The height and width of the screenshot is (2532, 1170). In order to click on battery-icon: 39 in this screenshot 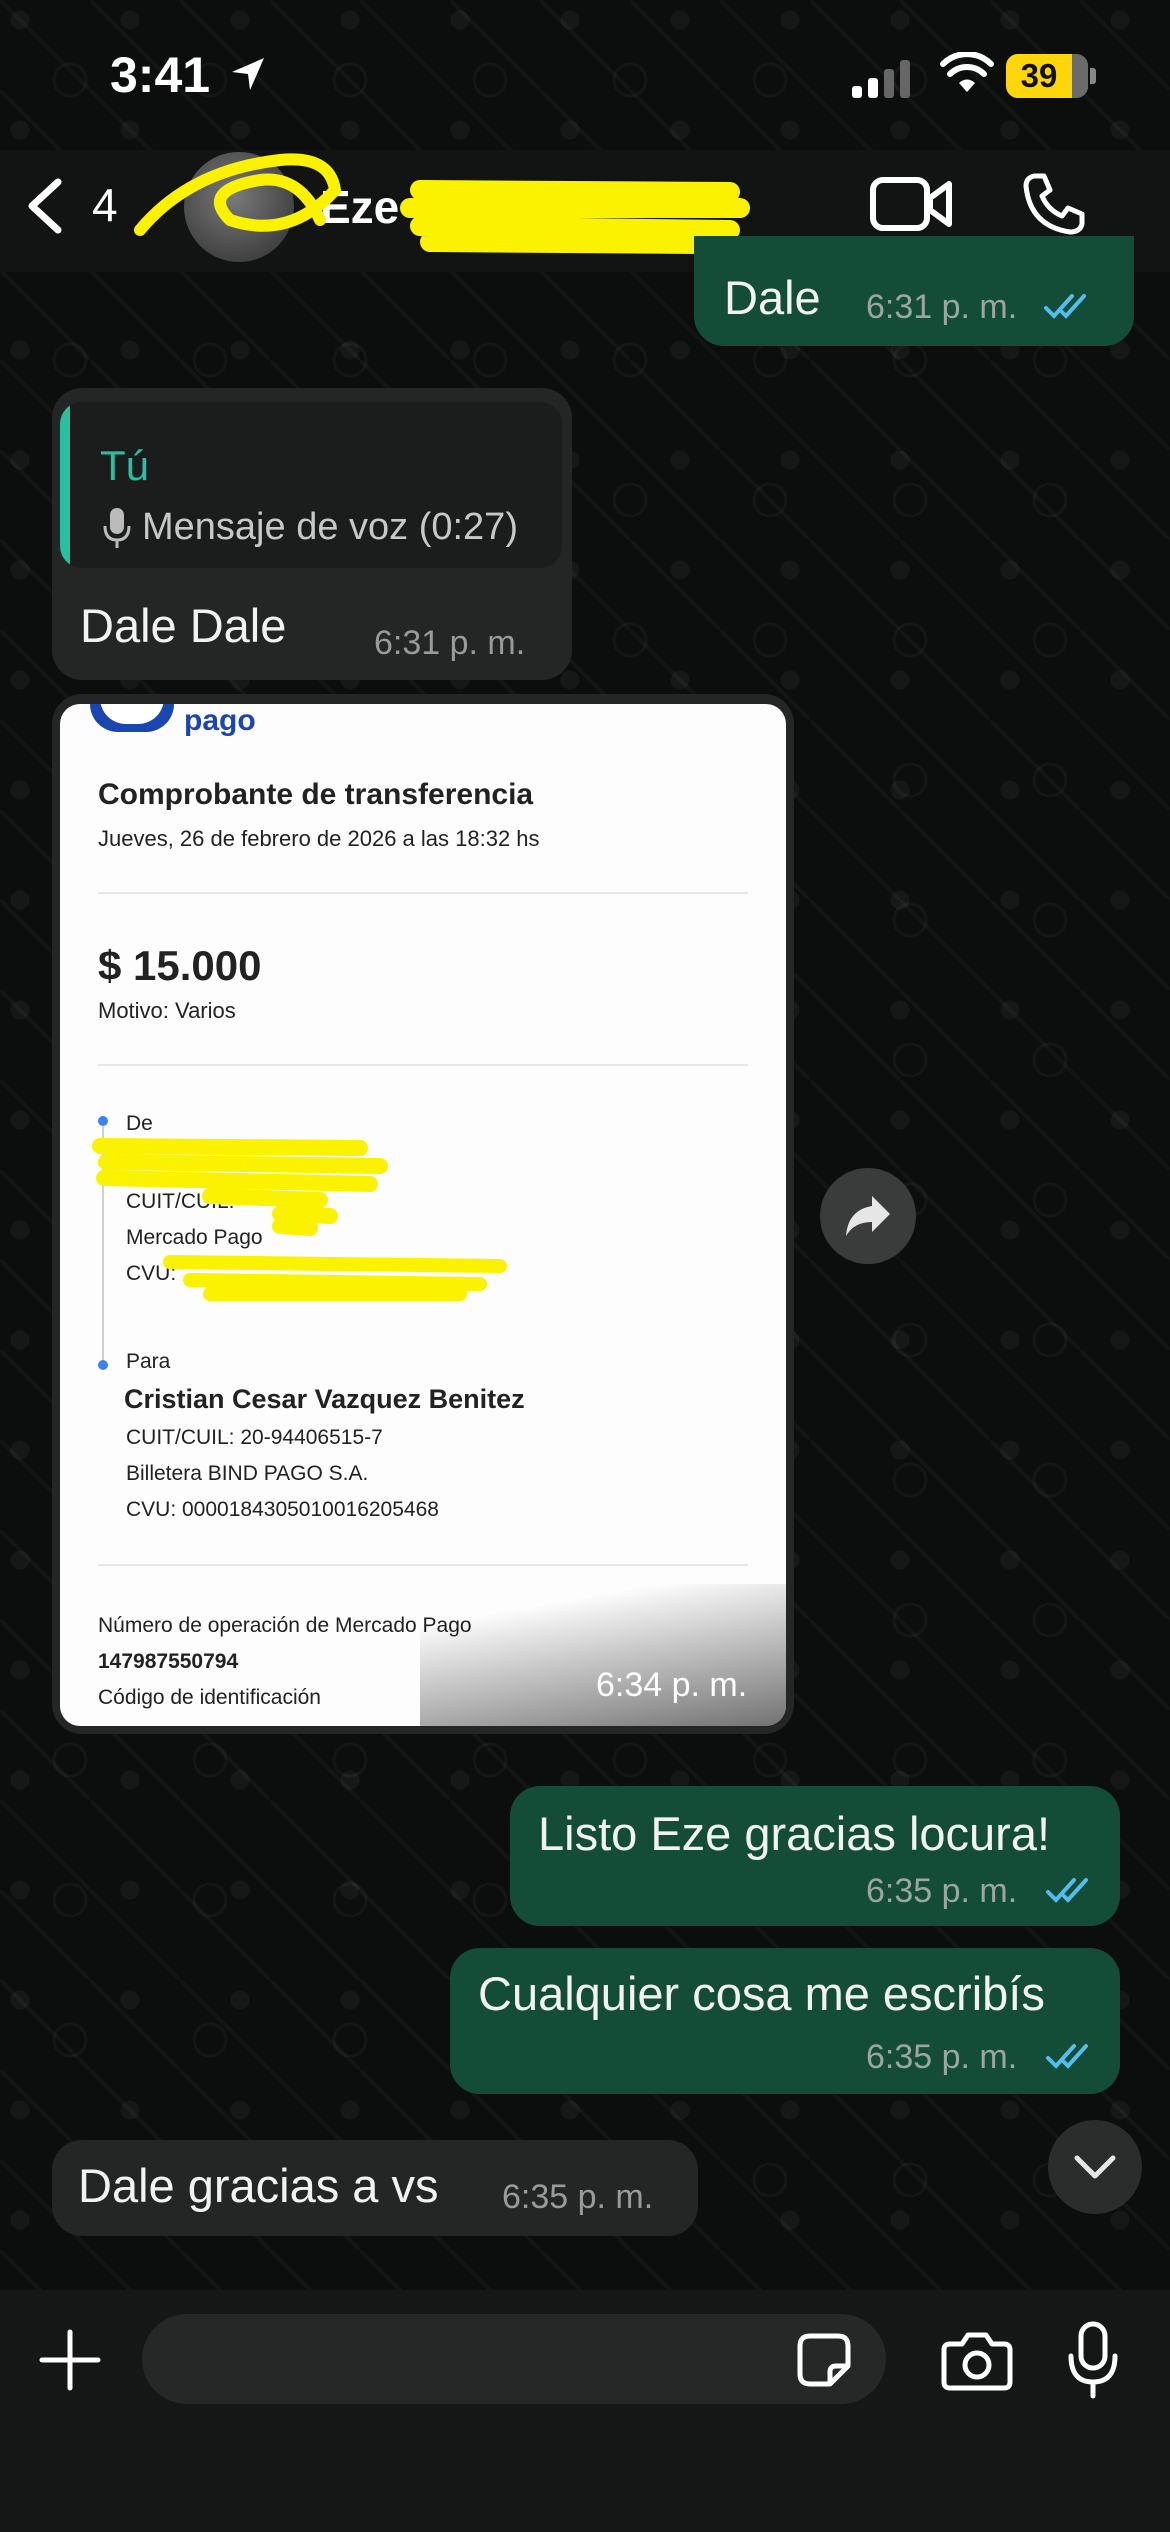, I will do `click(1047, 76)`.